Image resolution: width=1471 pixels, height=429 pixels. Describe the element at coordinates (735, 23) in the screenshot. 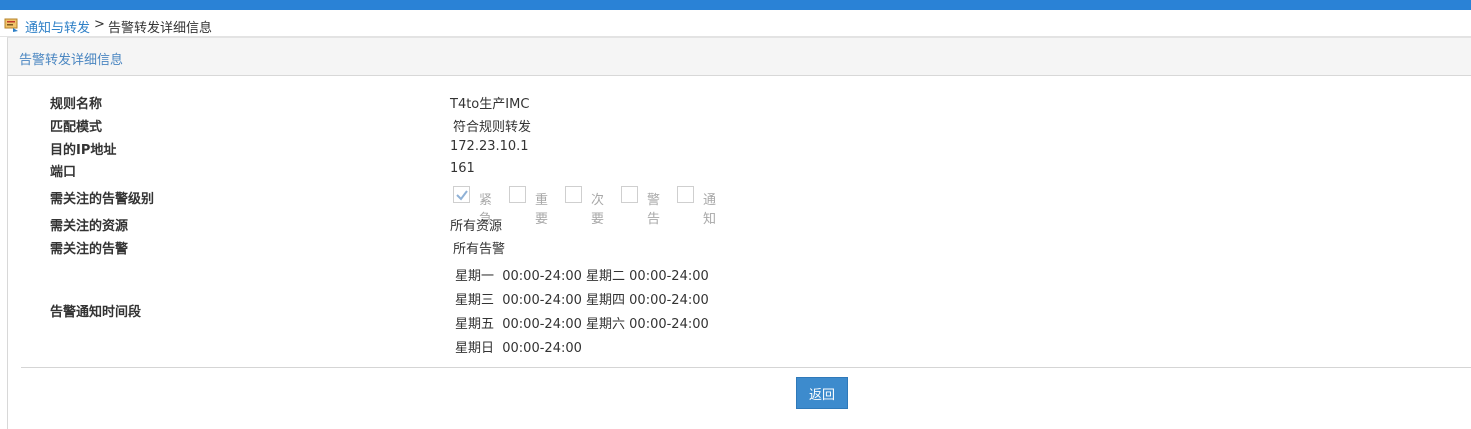

I see `breadcrumb: 通知与转发 > 告警转发详细信息` at that location.